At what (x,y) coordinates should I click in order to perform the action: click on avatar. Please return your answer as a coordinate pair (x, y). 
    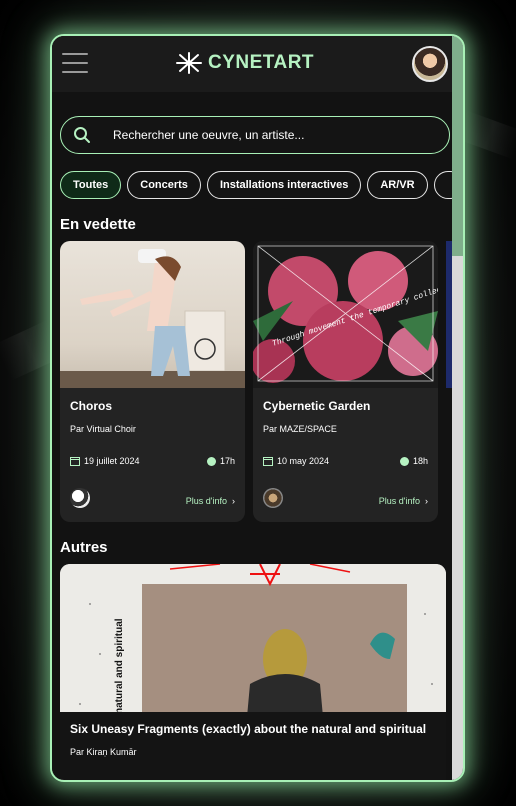
    Looking at the image, I should click on (430, 64).